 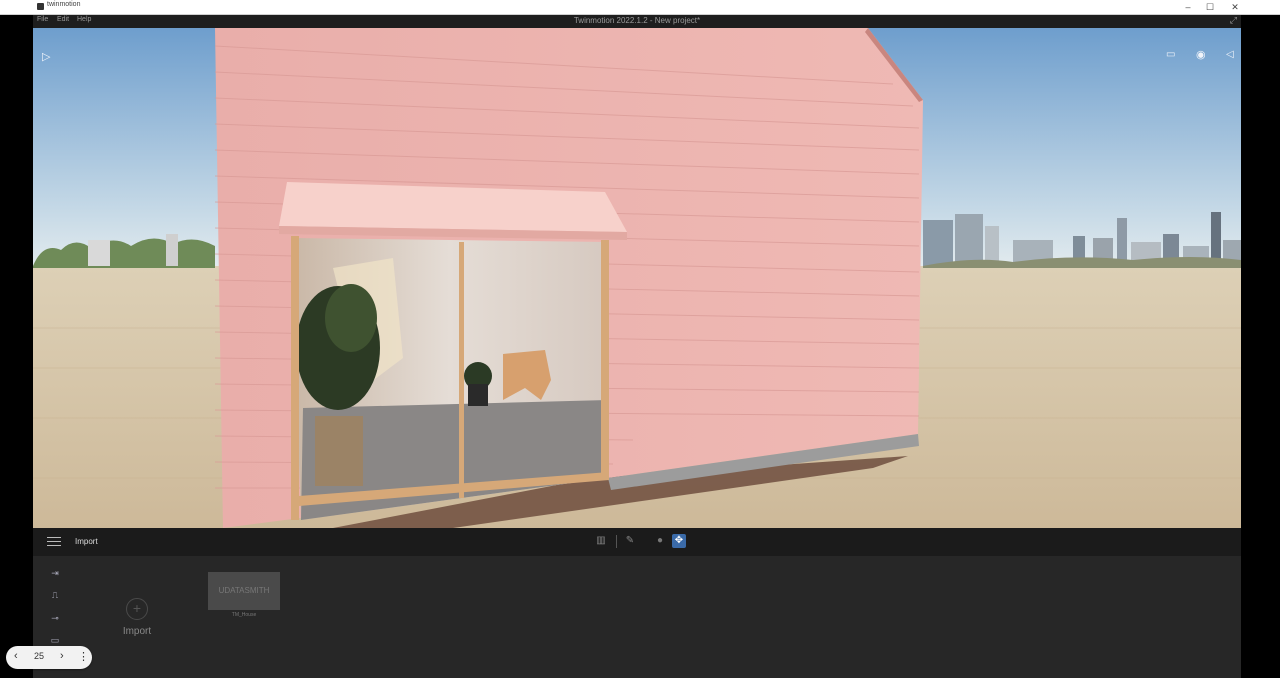 I want to click on eye-icon: ◉, so click(x=1201, y=54).